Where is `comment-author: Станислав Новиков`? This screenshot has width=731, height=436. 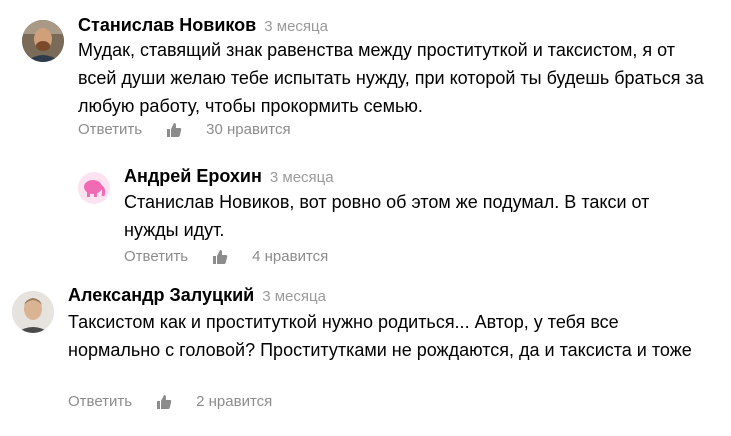 comment-author: Станислав Новиков is located at coordinates (167, 25).